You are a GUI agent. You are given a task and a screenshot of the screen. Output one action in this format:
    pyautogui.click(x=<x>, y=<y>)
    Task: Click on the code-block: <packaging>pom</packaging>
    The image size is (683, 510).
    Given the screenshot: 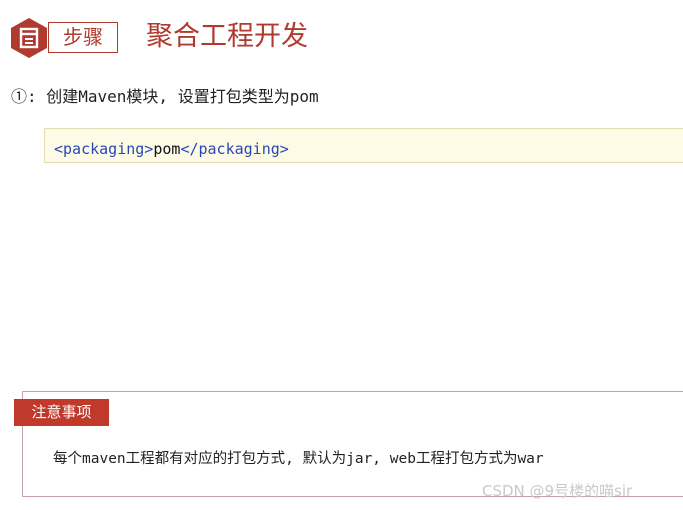 What is the action you would take?
    pyautogui.click(x=363, y=145)
    